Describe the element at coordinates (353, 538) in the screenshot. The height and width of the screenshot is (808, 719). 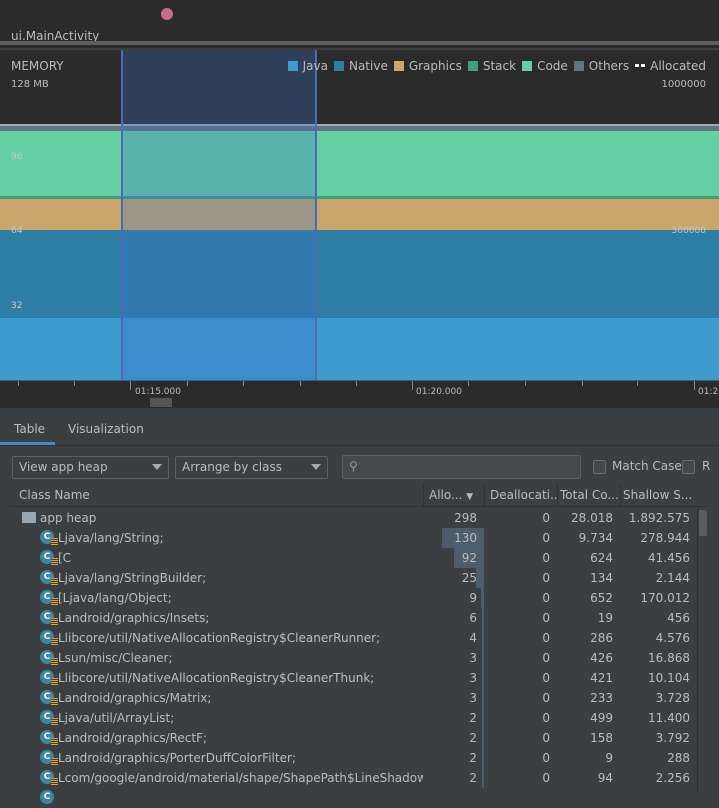
I see `table-row: C Ljava/lang/String; 130 0 9.734 278.944` at that location.